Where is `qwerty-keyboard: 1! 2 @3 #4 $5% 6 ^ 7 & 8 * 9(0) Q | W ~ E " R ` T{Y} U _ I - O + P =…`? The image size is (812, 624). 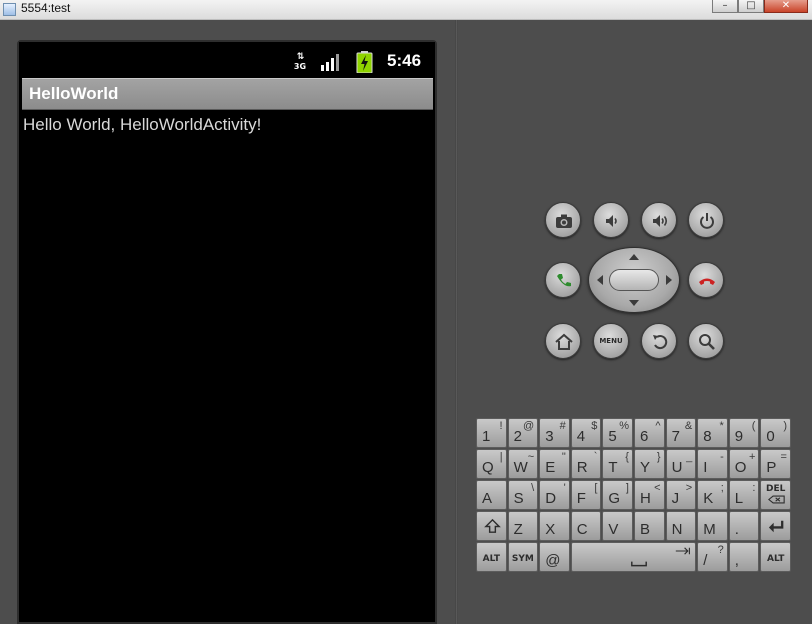 qwerty-keyboard: 1! 2 @3 #4 $5% 6 ^ 7 & 8 * 9(0) Q | W ~ E " R ` T{Y} U _ I - O + P =… is located at coordinates (634, 495).